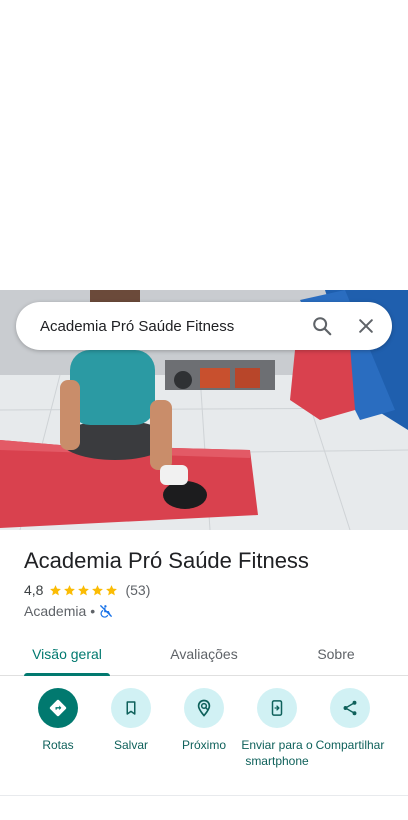  I want to click on nearby-button: Próximo, so click(204, 720).